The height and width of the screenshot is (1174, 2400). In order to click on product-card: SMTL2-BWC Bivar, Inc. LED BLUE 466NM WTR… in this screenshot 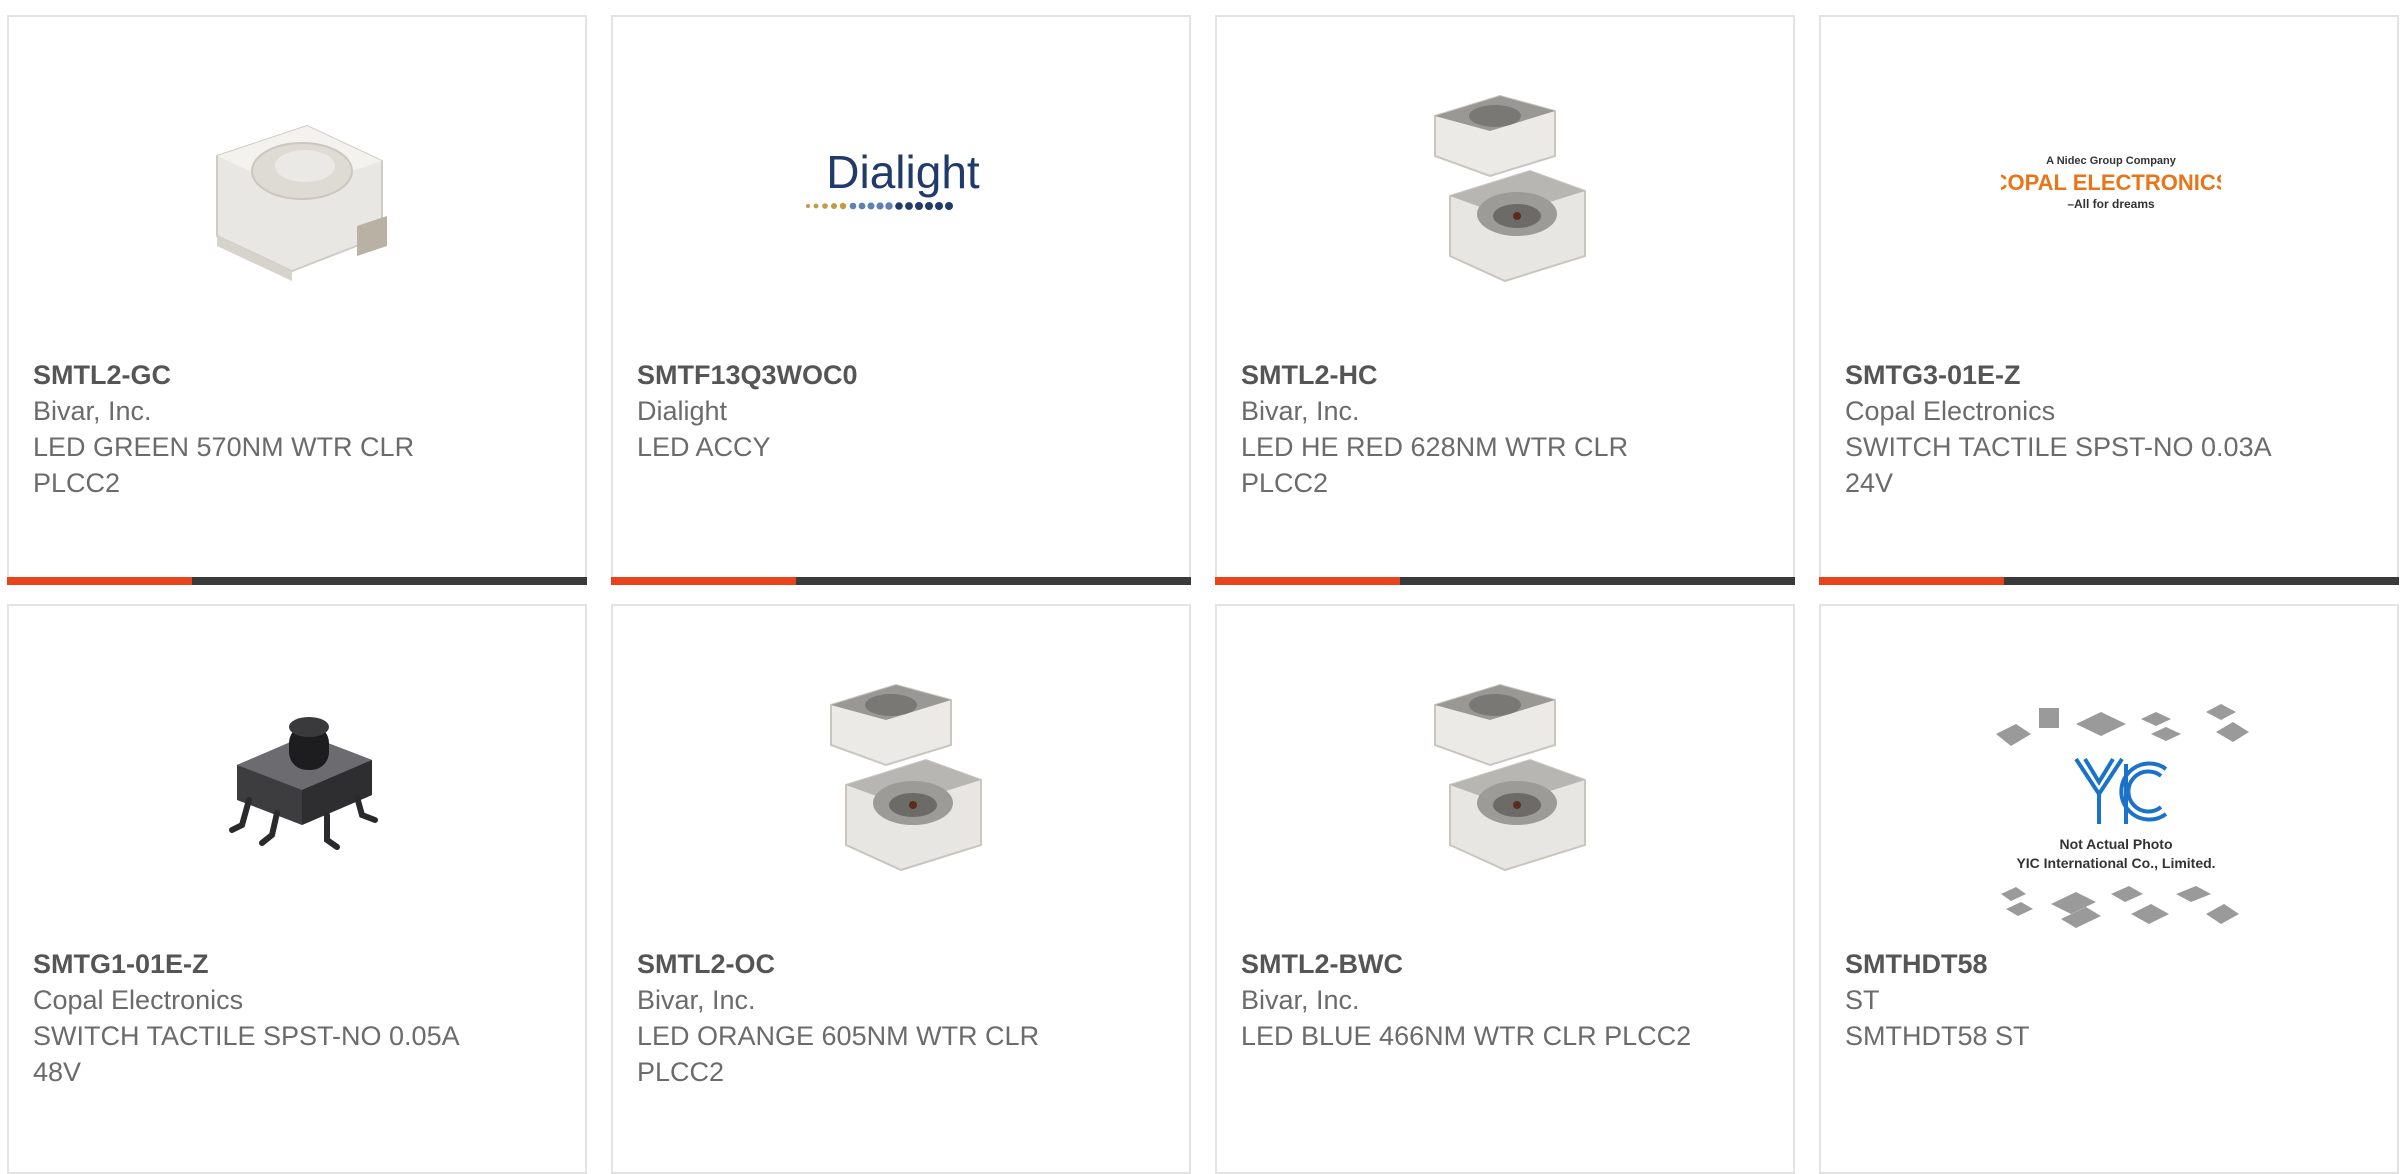, I will do `click(1505, 889)`.